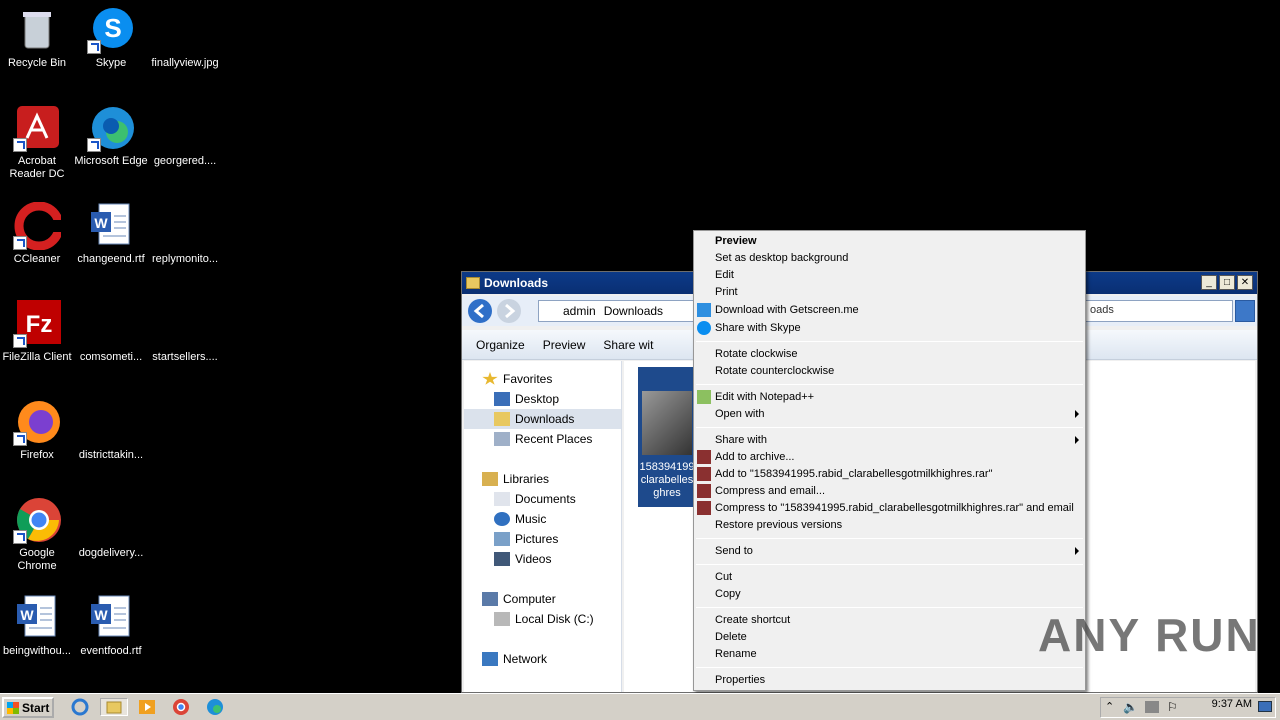 The width and height of the screenshot is (1280, 720). I want to click on nav-favorites: Favorites, so click(542, 379).